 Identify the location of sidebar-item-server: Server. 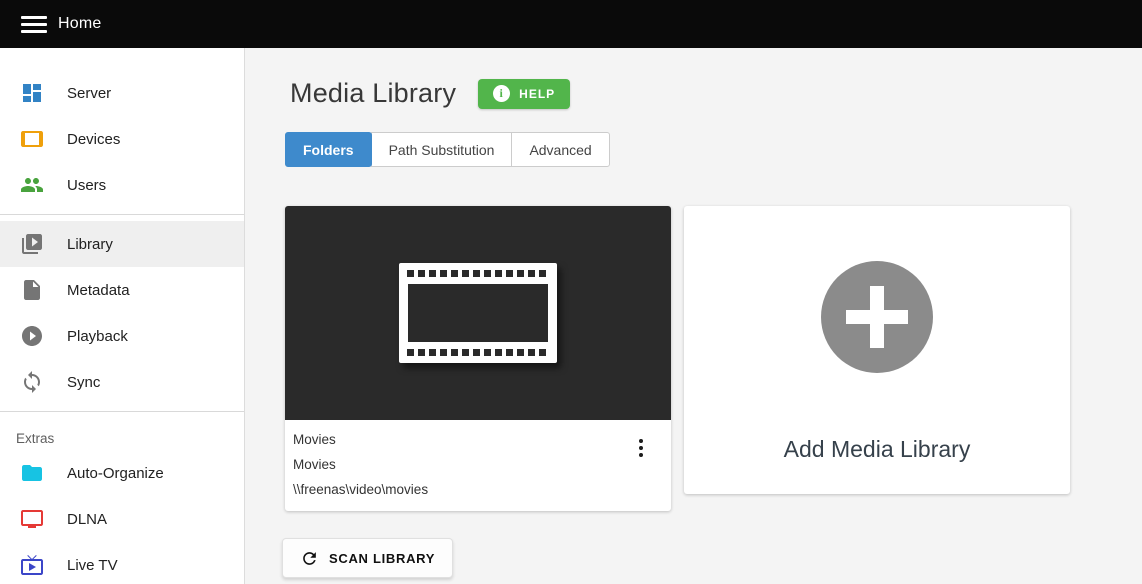
(122, 93).